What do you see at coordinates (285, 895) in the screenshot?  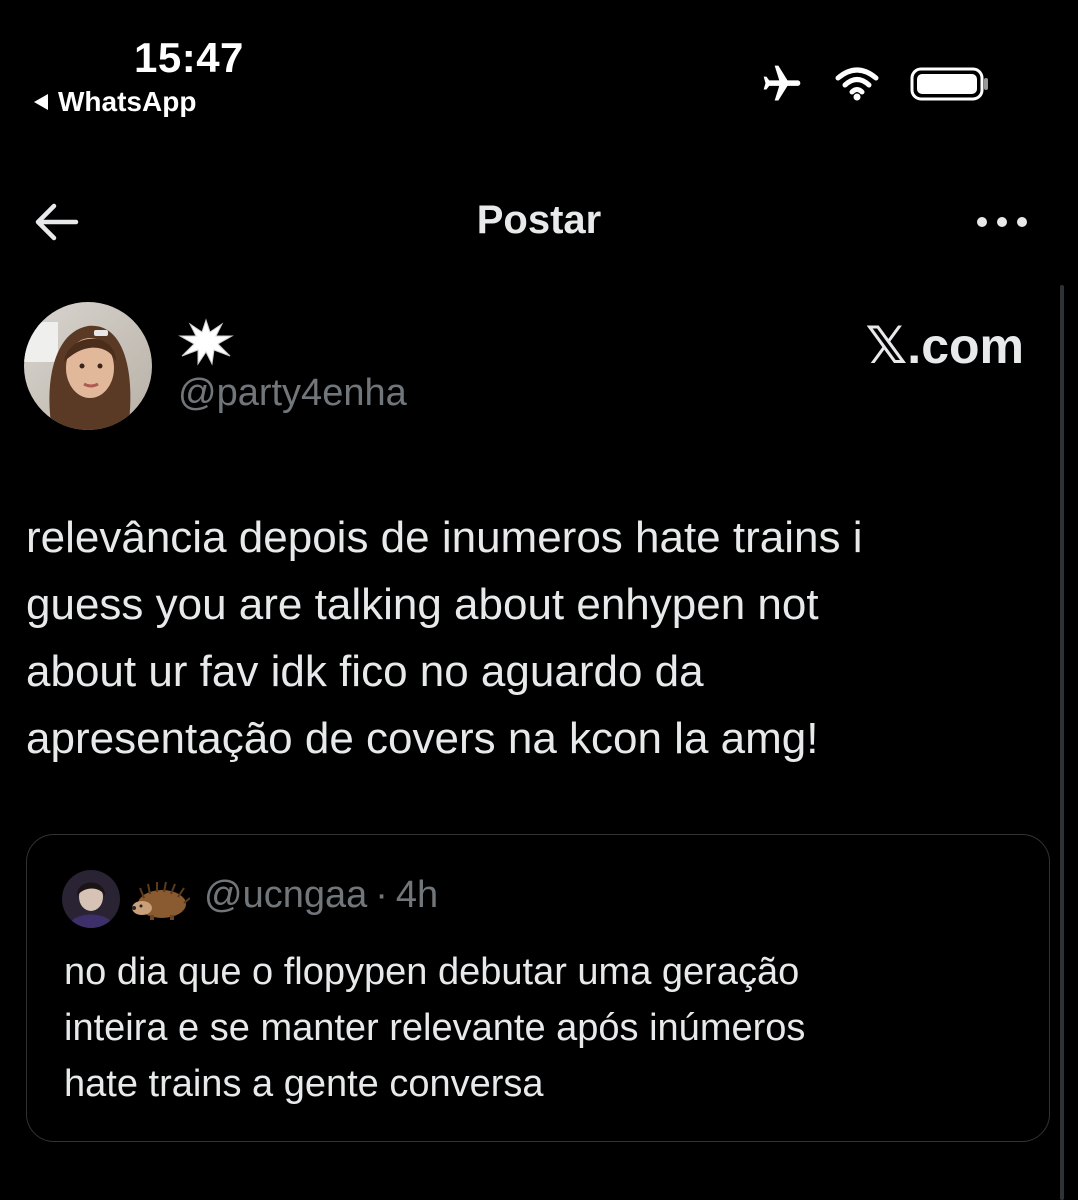 I see `quoted-author-handle: @ucngaa` at bounding box center [285, 895].